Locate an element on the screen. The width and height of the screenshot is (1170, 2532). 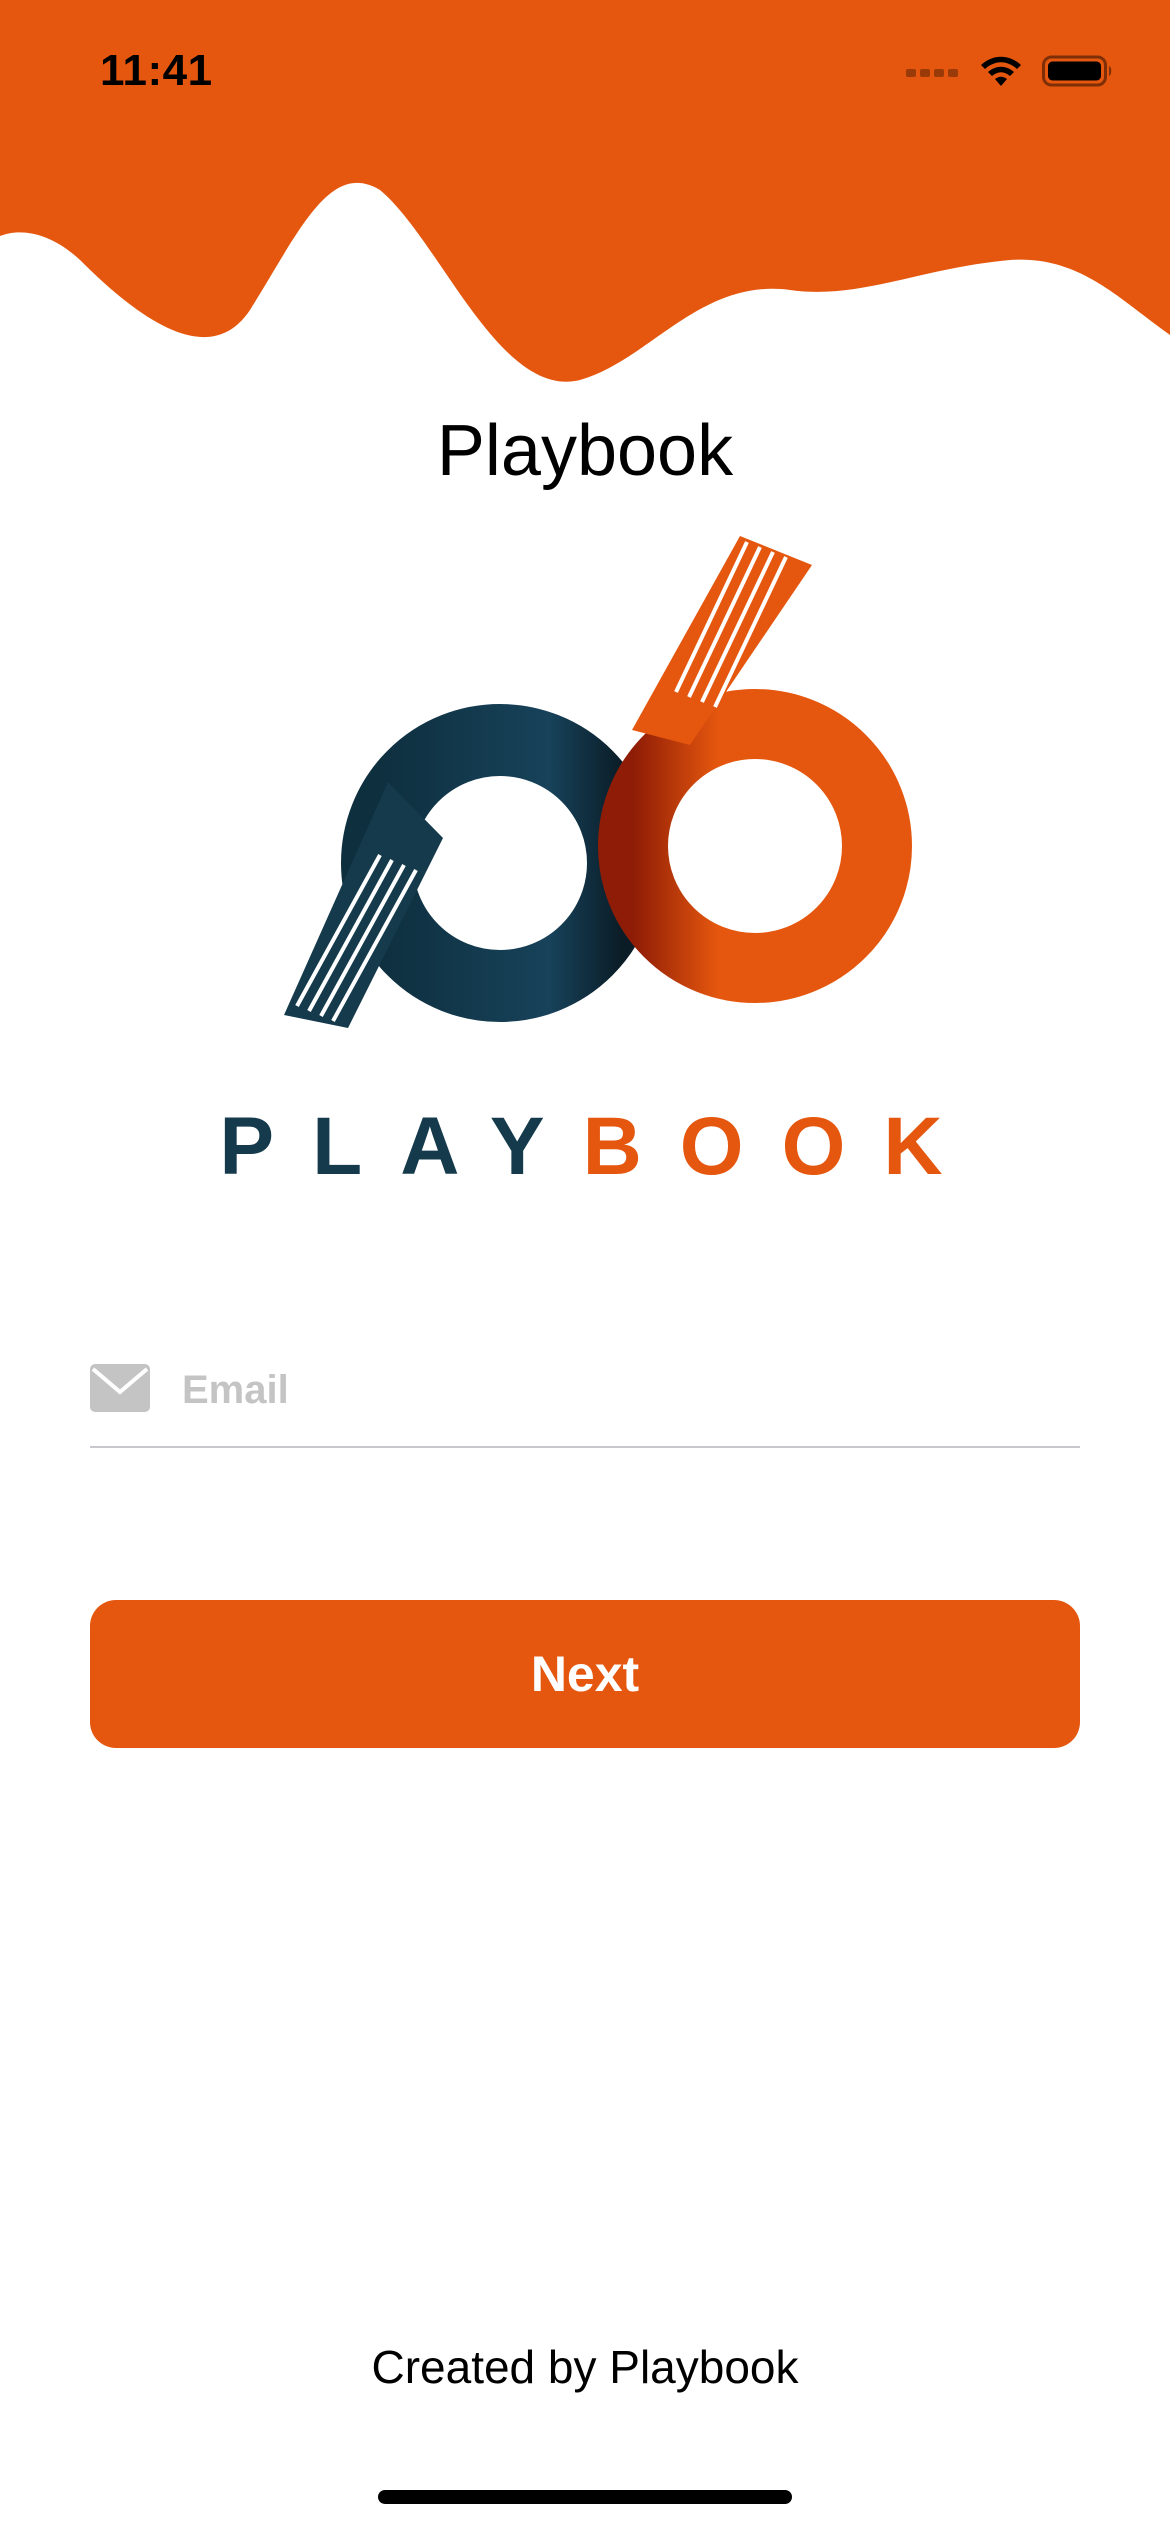
status-time: 11:41 is located at coordinates (156, 70).